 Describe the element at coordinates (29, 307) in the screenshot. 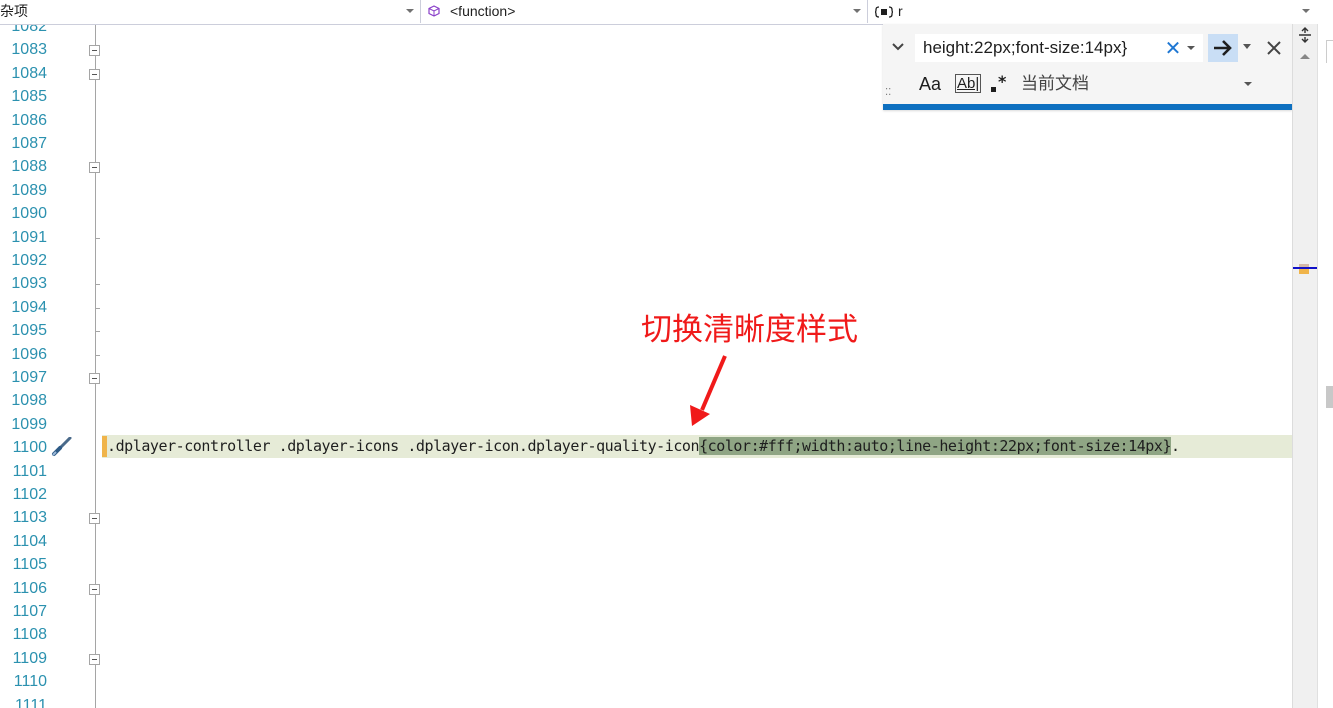

I see `line-number: 1094` at that location.